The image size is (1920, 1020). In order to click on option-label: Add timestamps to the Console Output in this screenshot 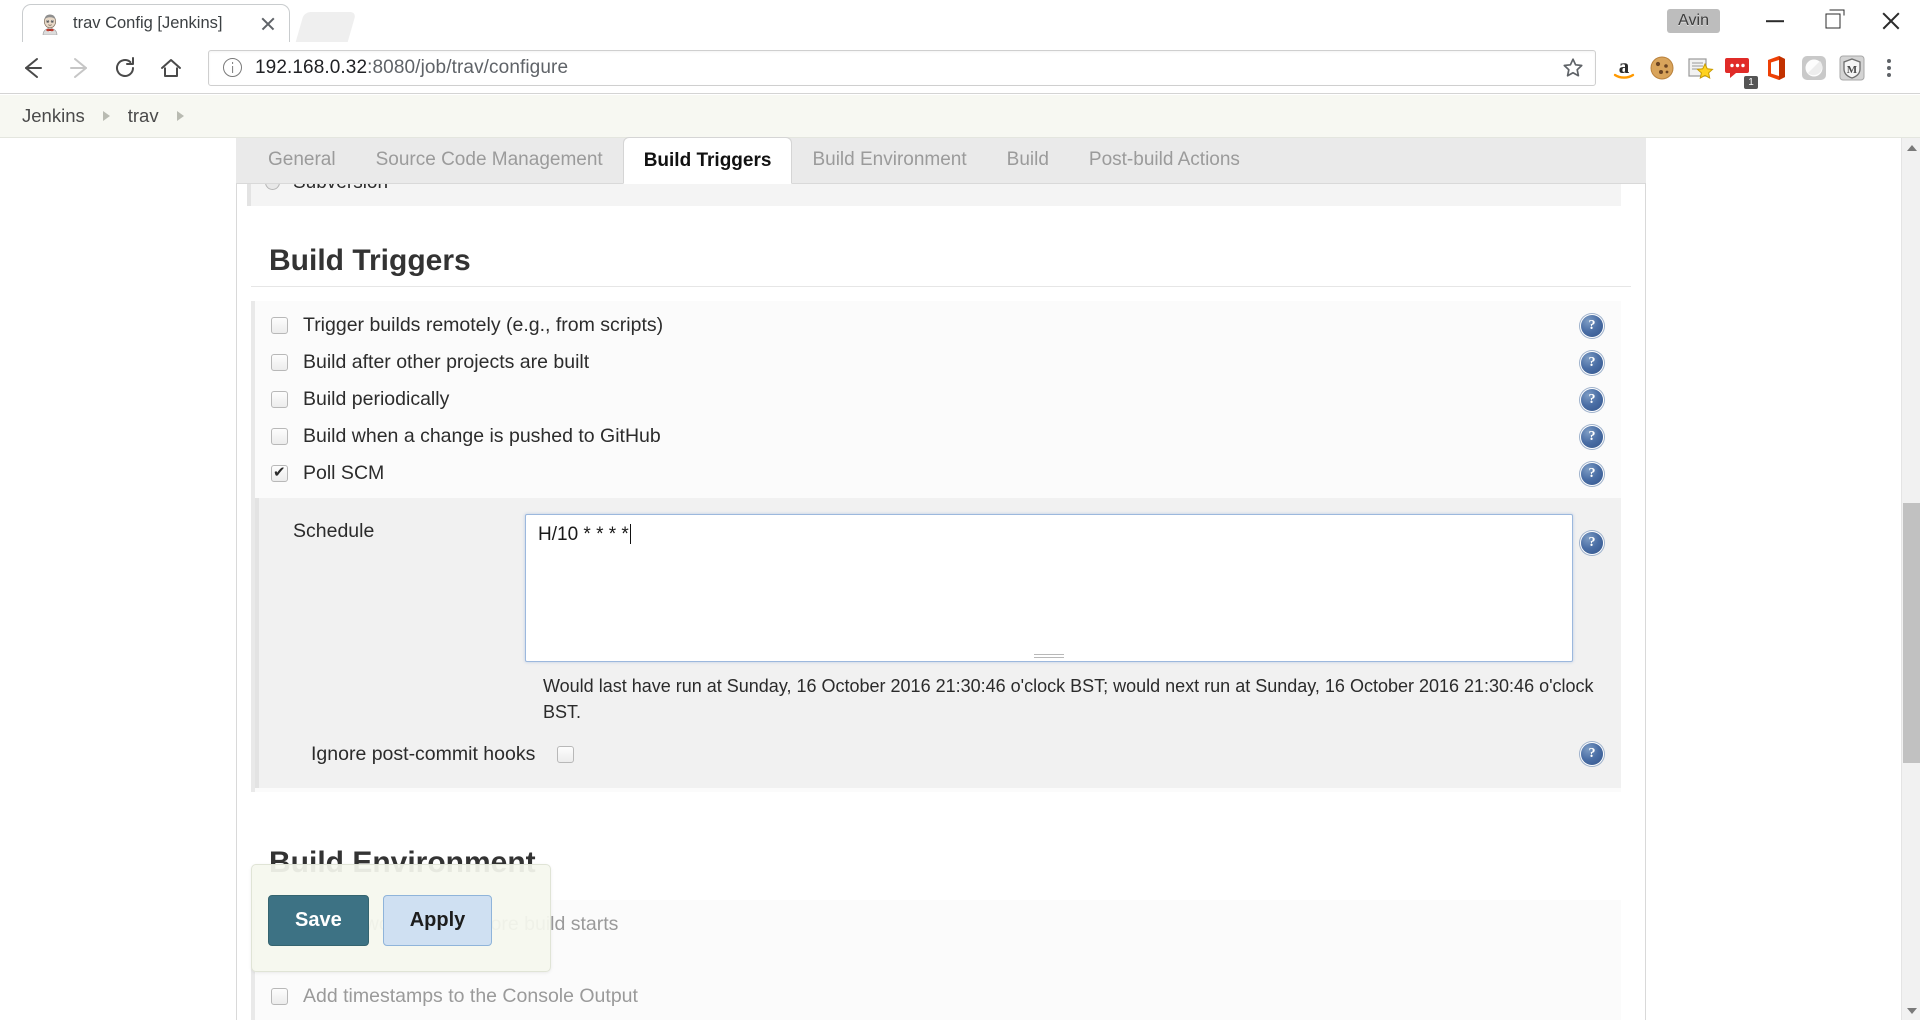, I will do `click(470, 996)`.